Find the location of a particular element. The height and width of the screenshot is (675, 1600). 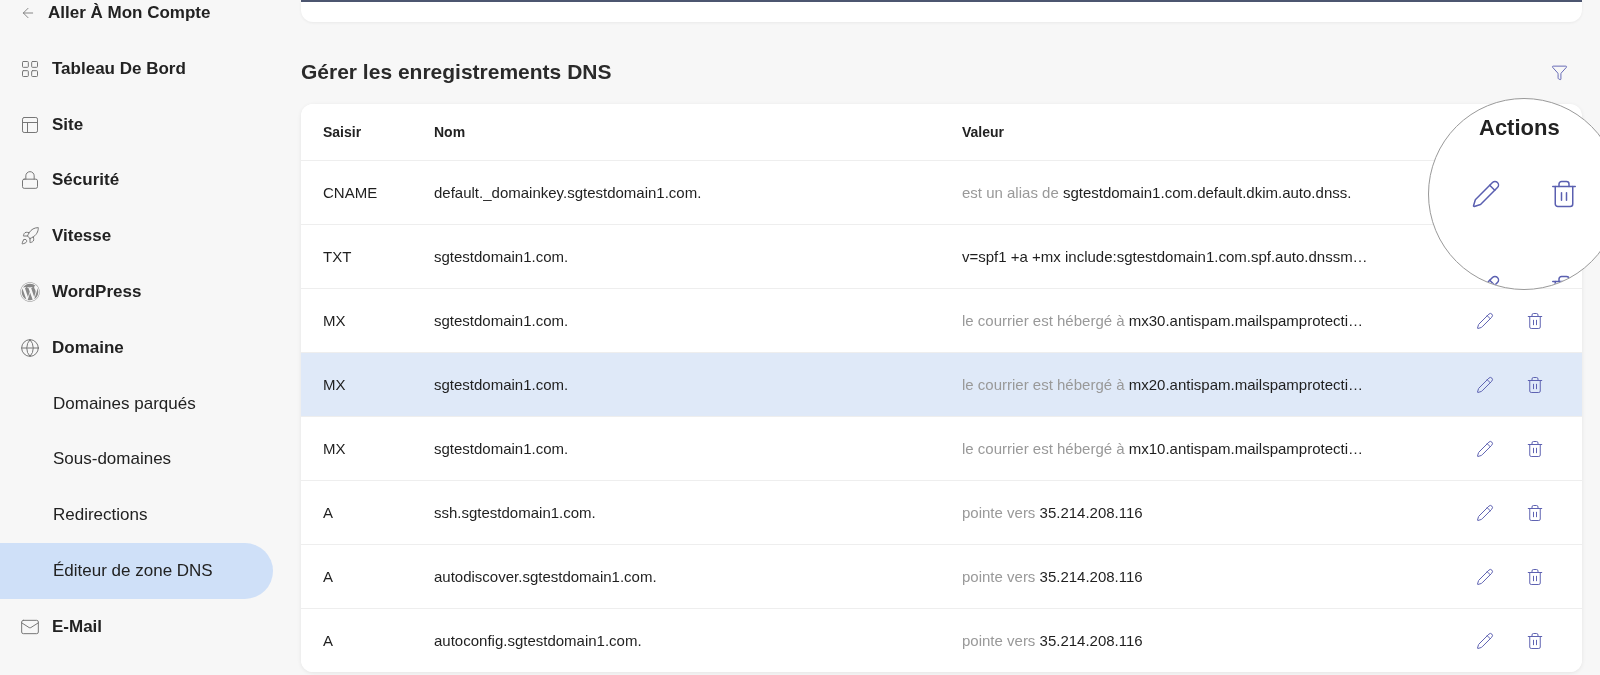

wordpress-icon is located at coordinates (30, 292).